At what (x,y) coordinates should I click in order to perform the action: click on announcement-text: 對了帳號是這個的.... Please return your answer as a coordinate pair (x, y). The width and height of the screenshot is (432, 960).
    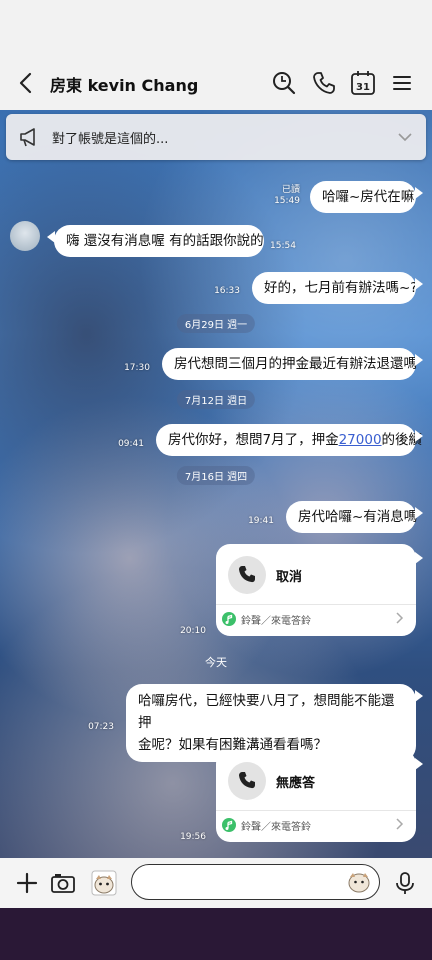
    Looking at the image, I should click on (110, 139).